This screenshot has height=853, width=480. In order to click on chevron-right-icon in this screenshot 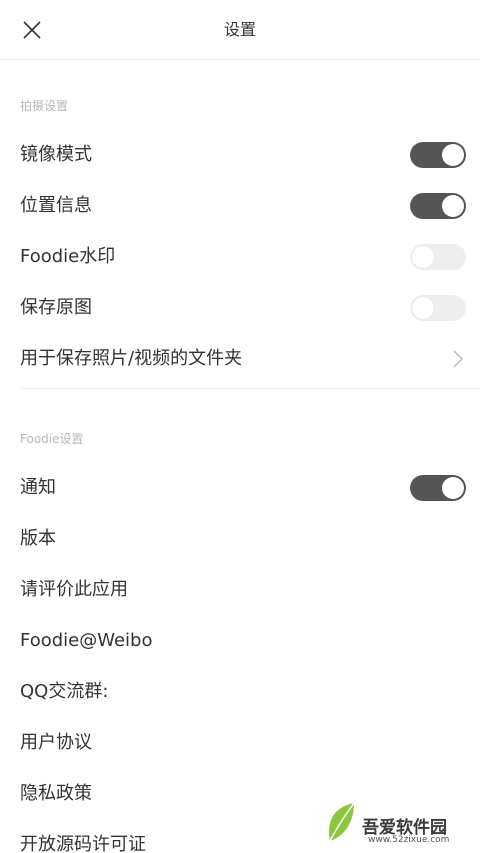, I will do `click(458, 359)`.